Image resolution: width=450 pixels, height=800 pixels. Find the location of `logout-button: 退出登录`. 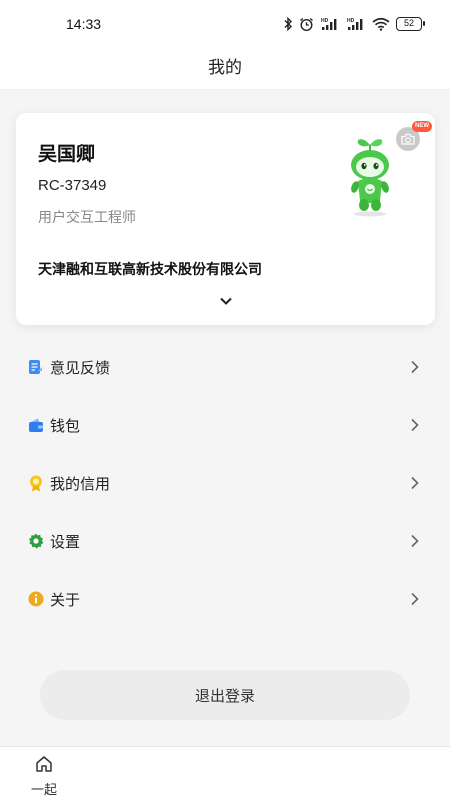

logout-button: 退出登录 is located at coordinates (225, 695).